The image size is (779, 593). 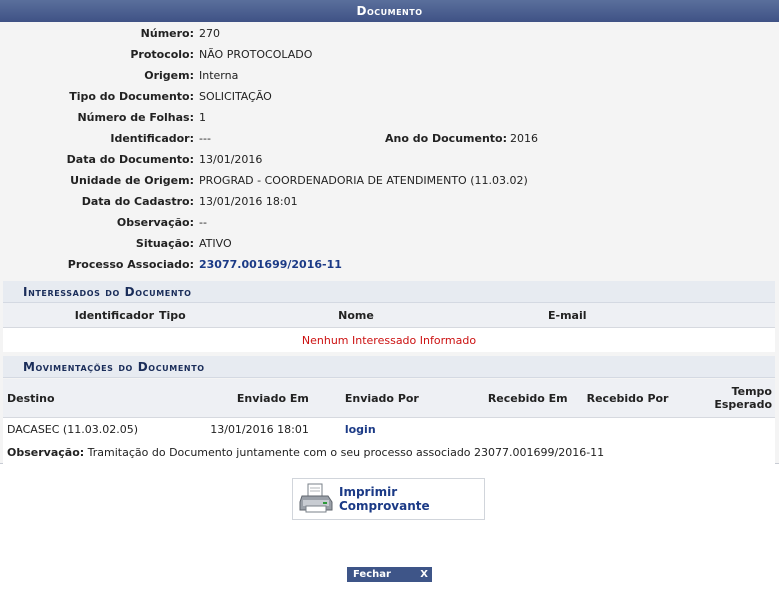 I want to click on recebido-em-cell, so click(x=516, y=430).